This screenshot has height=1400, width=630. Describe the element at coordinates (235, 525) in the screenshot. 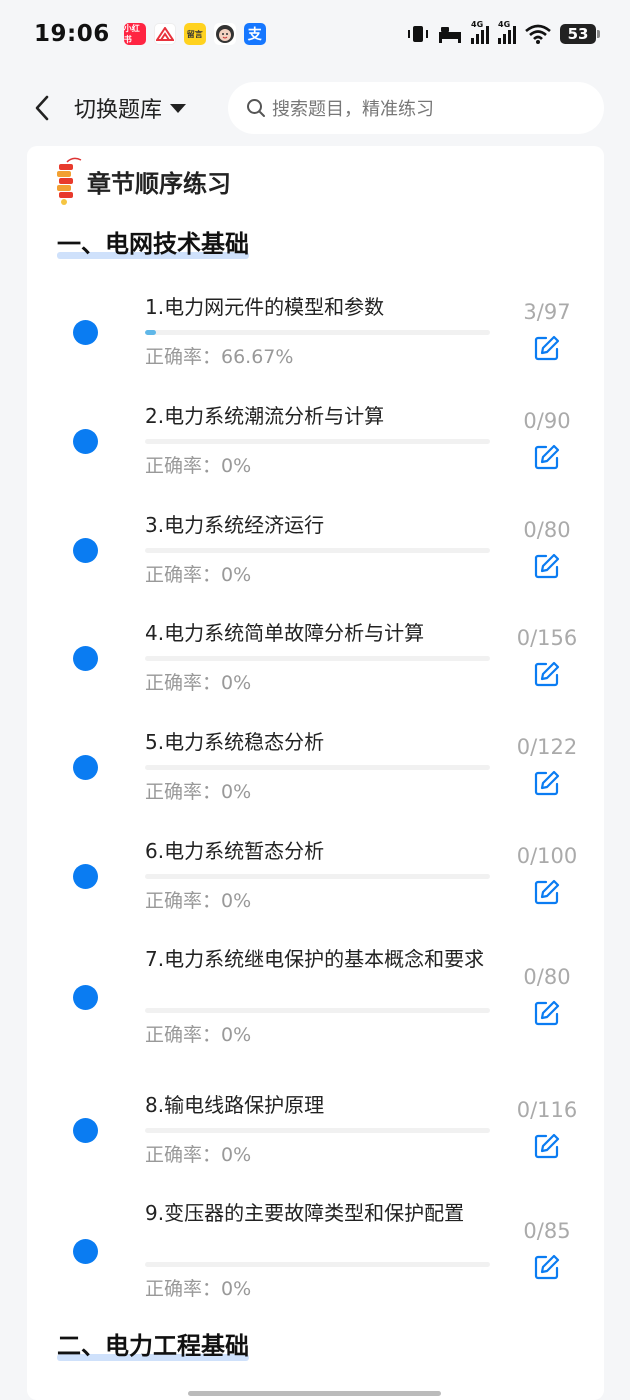

I see `chapter-title: 3.电力系统经济运行` at that location.